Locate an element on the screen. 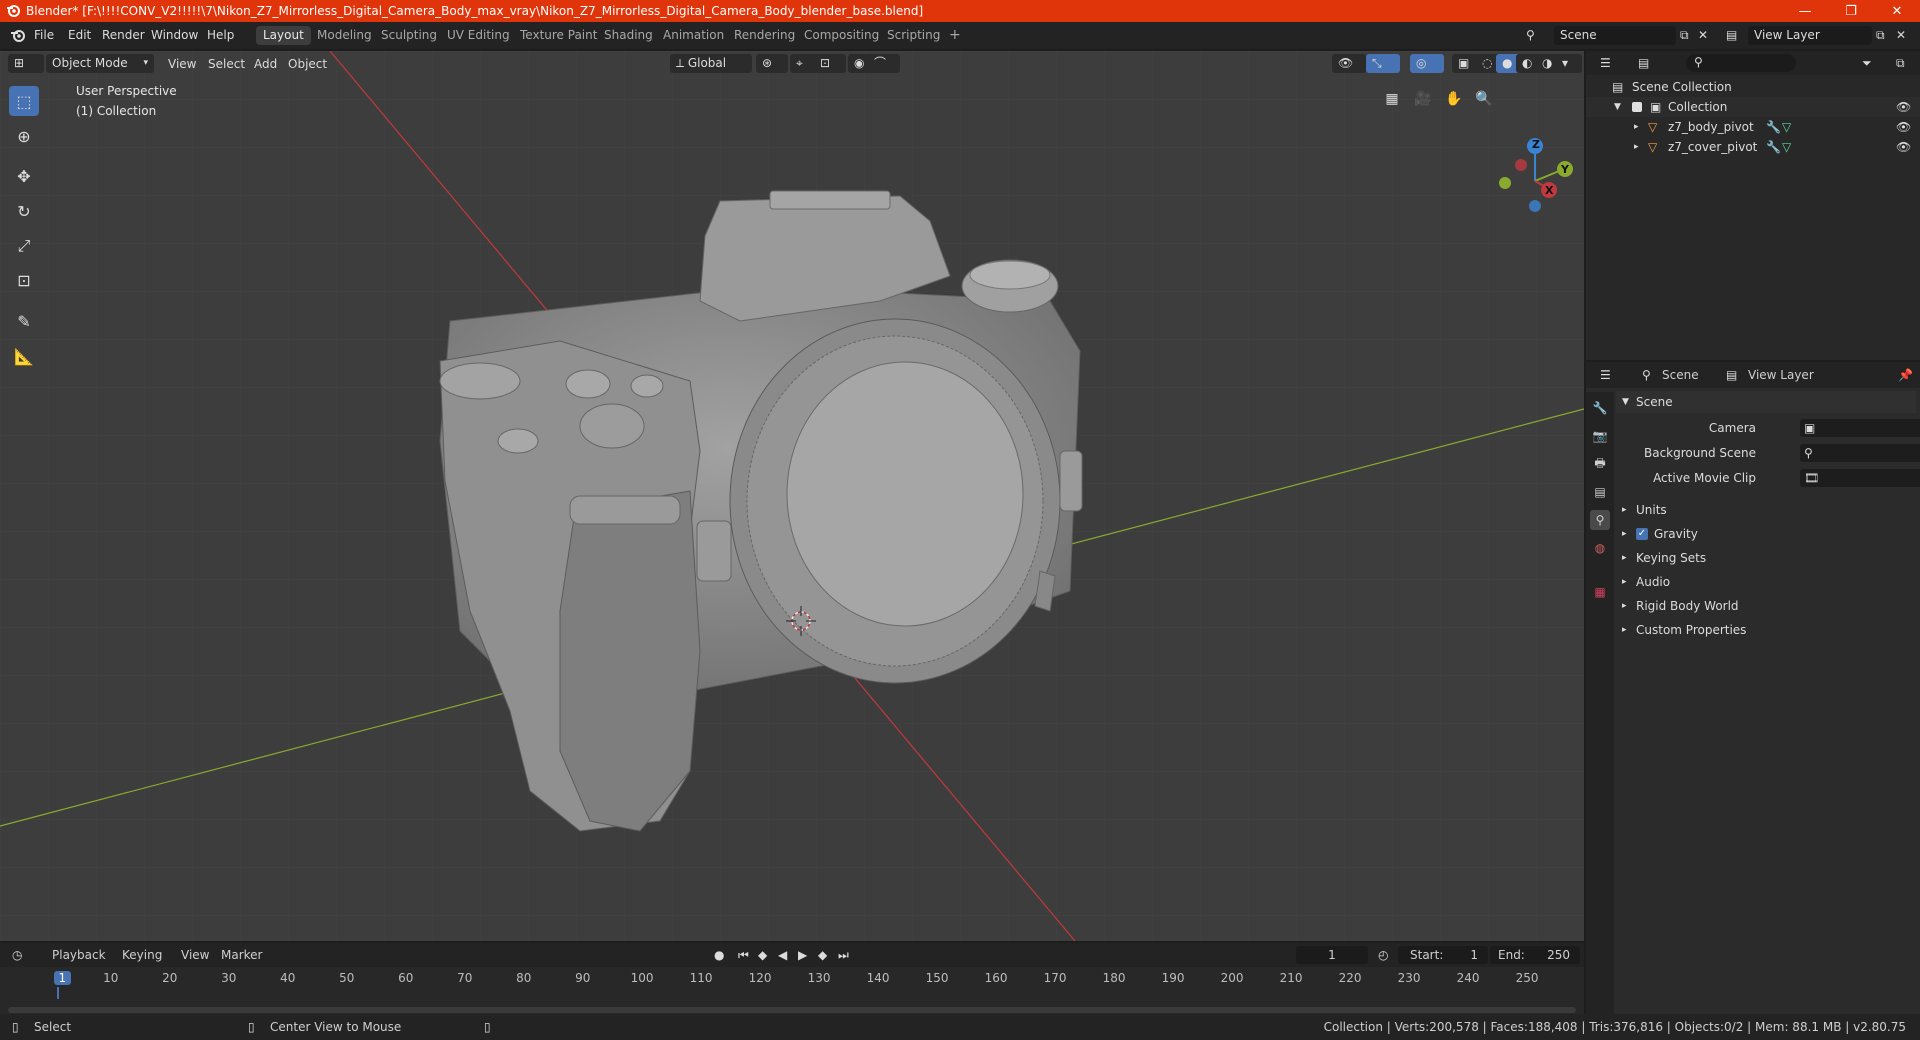  menu-window: Window is located at coordinates (174, 35).